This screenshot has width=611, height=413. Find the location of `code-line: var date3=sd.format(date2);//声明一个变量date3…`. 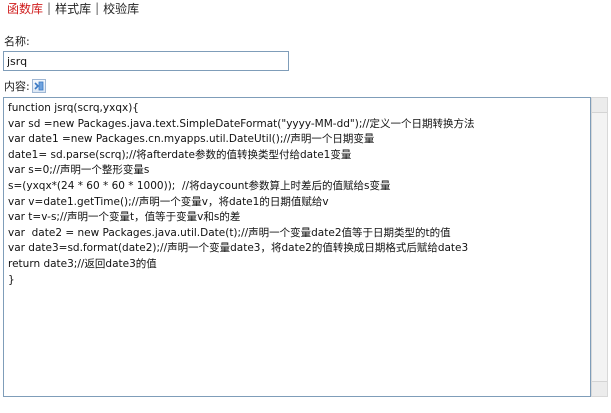

code-line: var date3=sd.format(date2);//声明一个变量date3… is located at coordinates (238, 248).